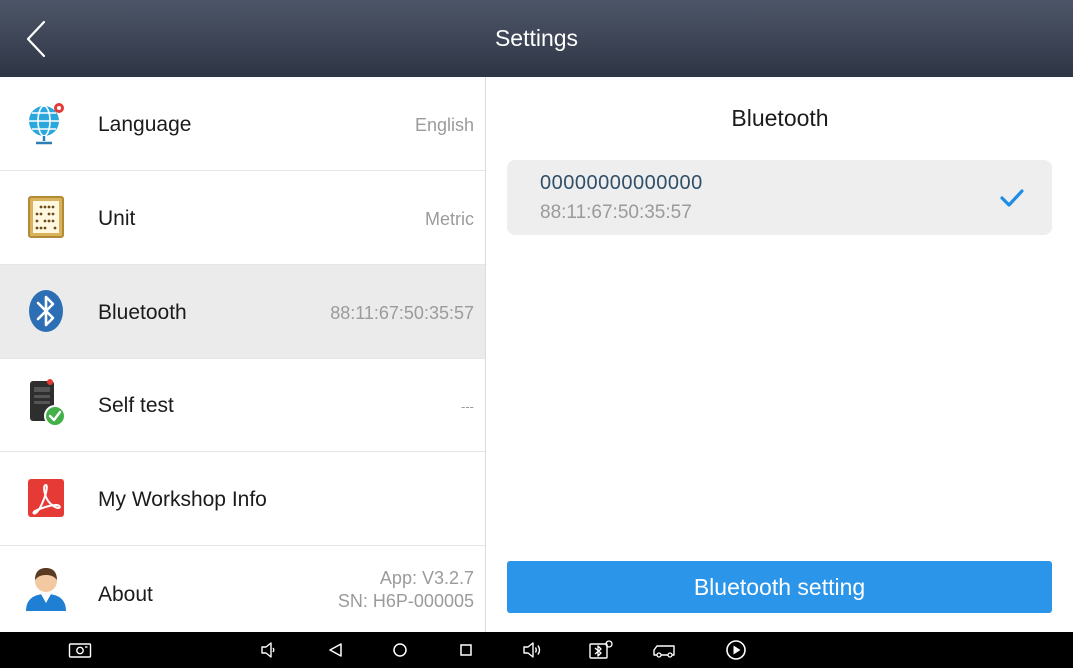 The height and width of the screenshot is (668, 1073). I want to click on system-nav-bar, so click(536, 650).